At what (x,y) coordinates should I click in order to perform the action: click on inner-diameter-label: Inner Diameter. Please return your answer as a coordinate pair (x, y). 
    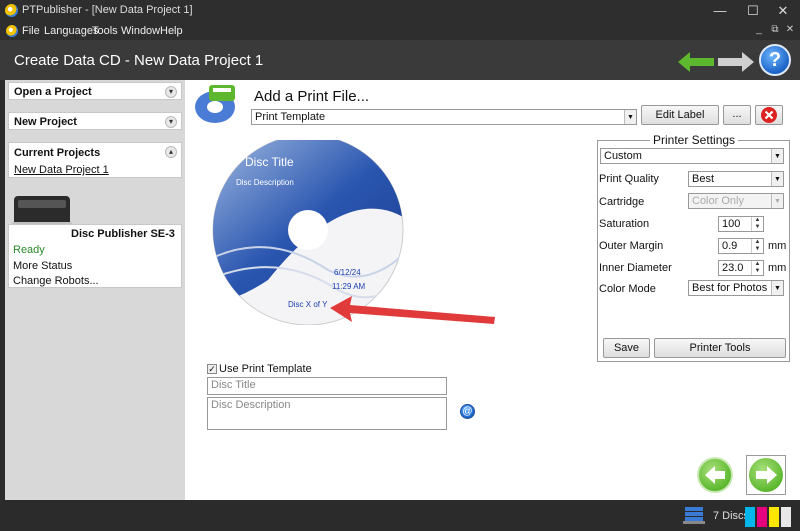
    Looking at the image, I should click on (635, 268).